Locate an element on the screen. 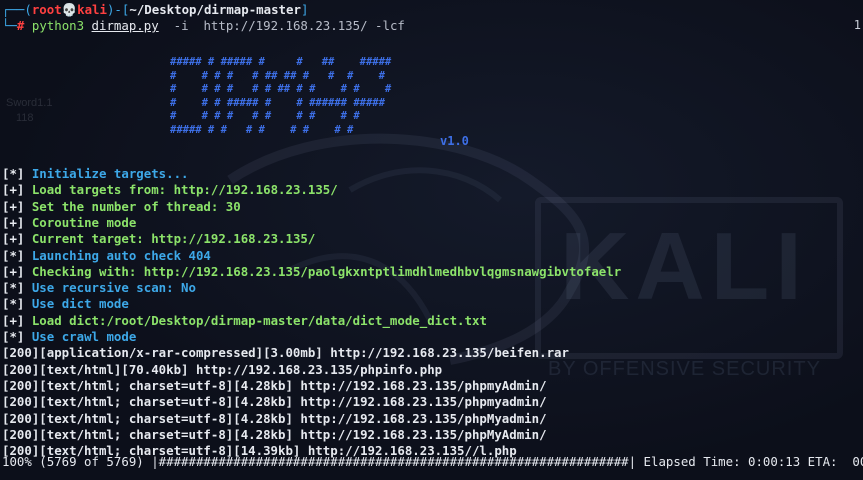  prompt-host: kali is located at coordinates (92, 9).